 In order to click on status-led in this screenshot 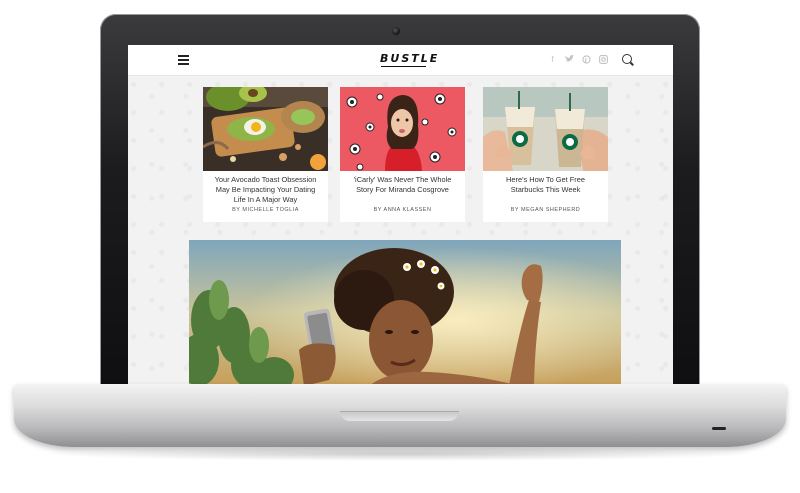, I will do `click(719, 428)`.